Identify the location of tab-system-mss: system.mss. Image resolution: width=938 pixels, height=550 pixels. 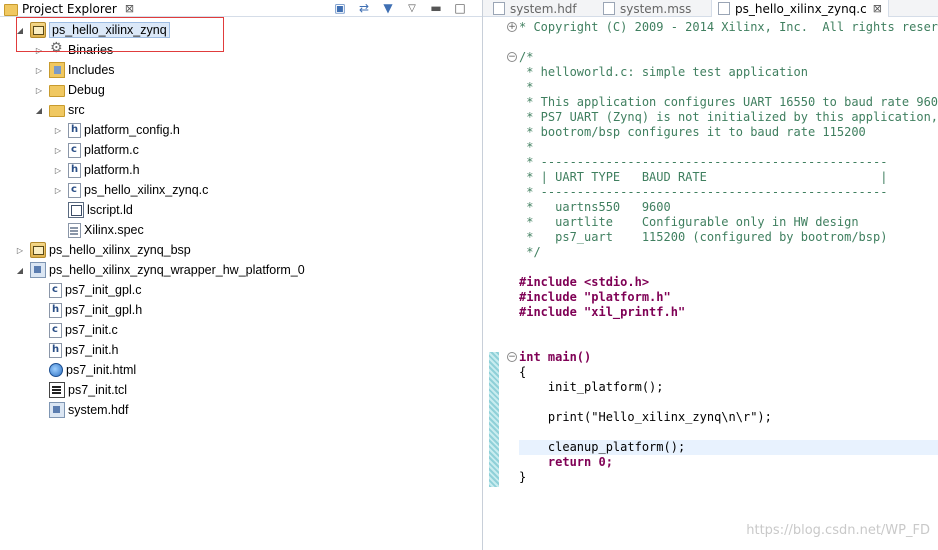
(647, 8).